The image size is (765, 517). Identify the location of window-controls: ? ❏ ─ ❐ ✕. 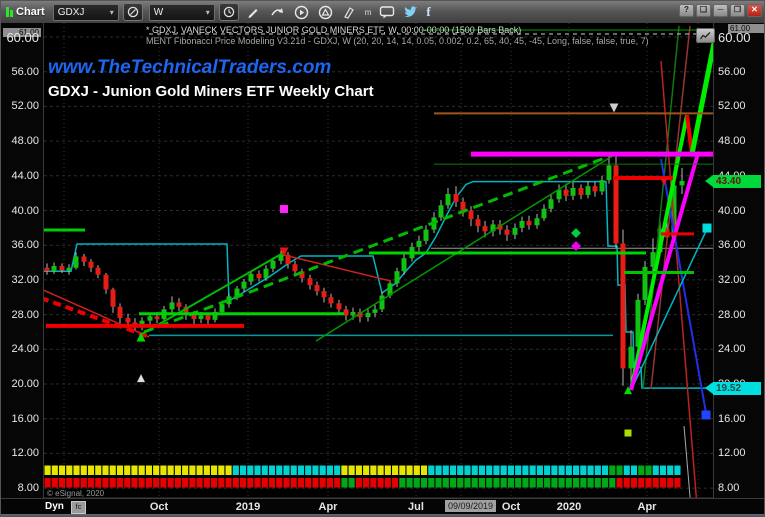
(720, 10).